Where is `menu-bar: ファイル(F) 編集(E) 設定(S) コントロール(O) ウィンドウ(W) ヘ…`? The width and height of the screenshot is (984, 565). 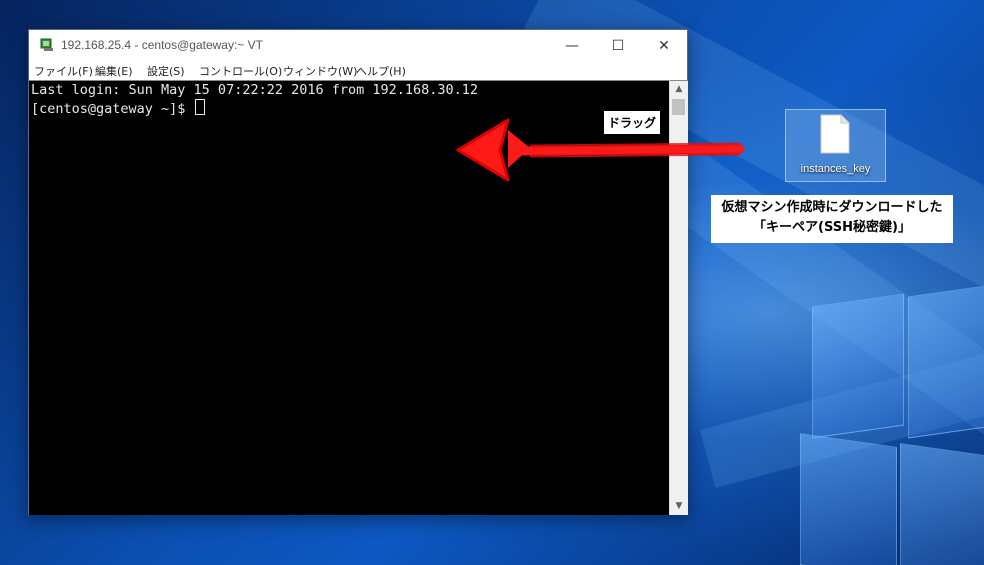 menu-bar: ファイル(F) 編集(E) 設定(S) コントロール(O) ウィンドウ(W) ヘ… is located at coordinates (358, 70).